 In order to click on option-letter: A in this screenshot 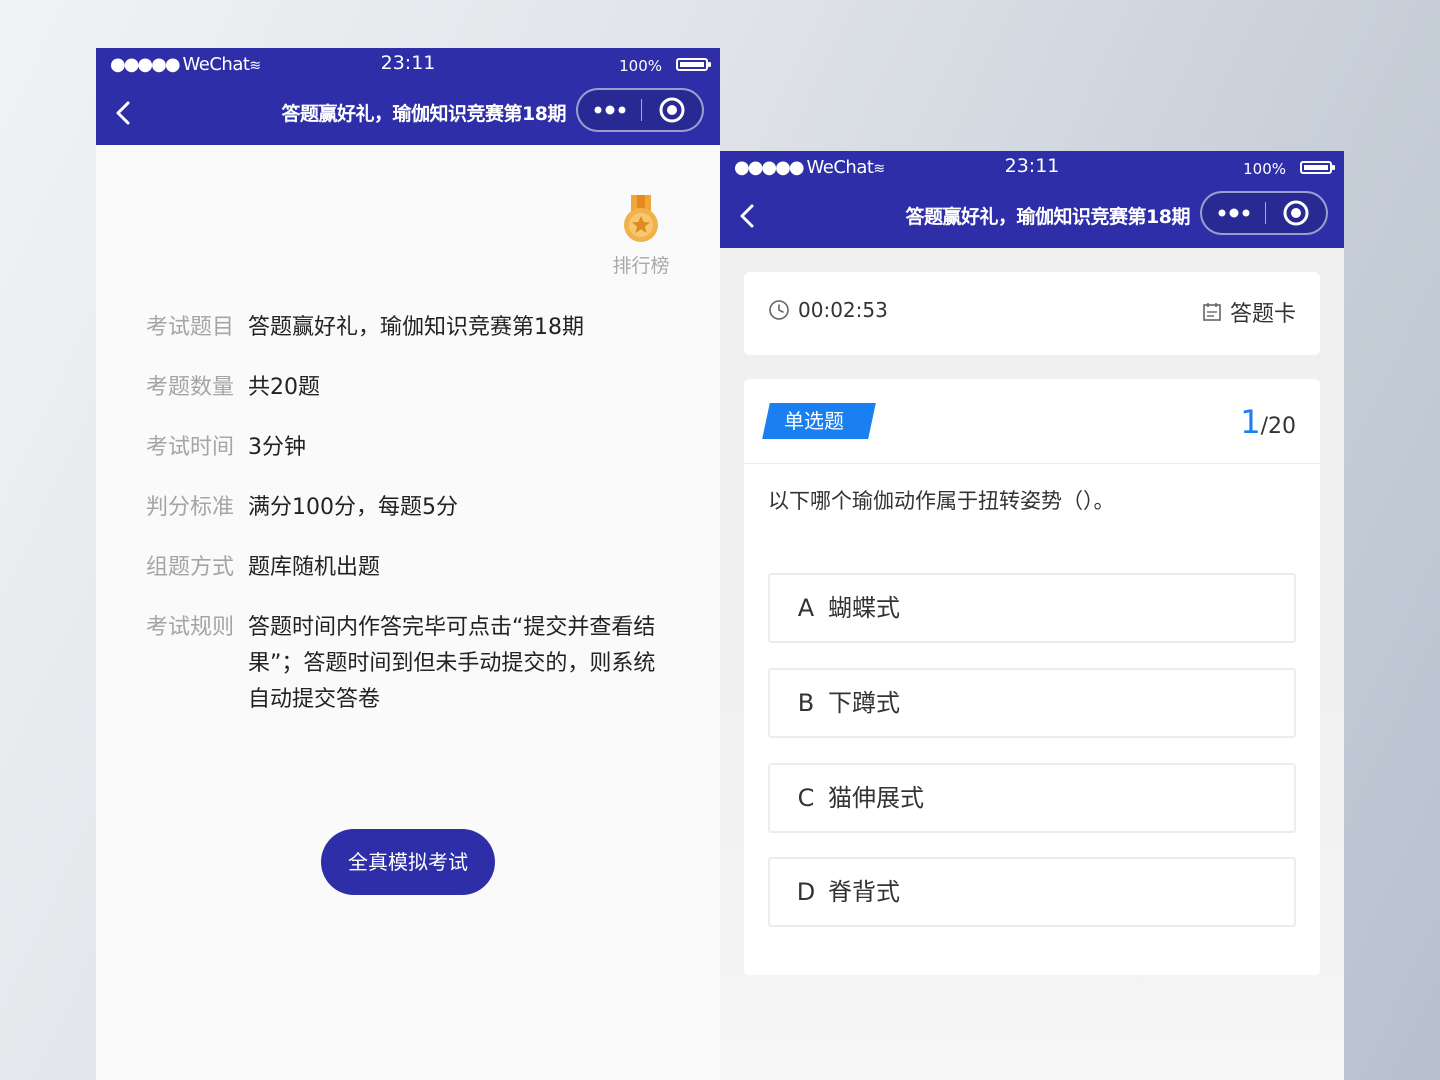, I will do `click(806, 608)`.